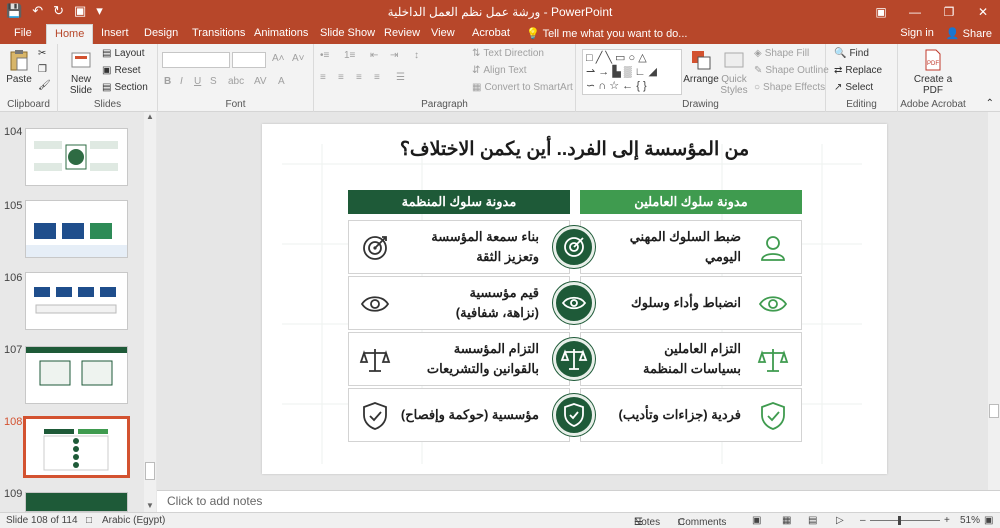 The width and height of the screenshot is (1000, 528). I want to click on notes-pane: Click to add notes, so click(578, 501).